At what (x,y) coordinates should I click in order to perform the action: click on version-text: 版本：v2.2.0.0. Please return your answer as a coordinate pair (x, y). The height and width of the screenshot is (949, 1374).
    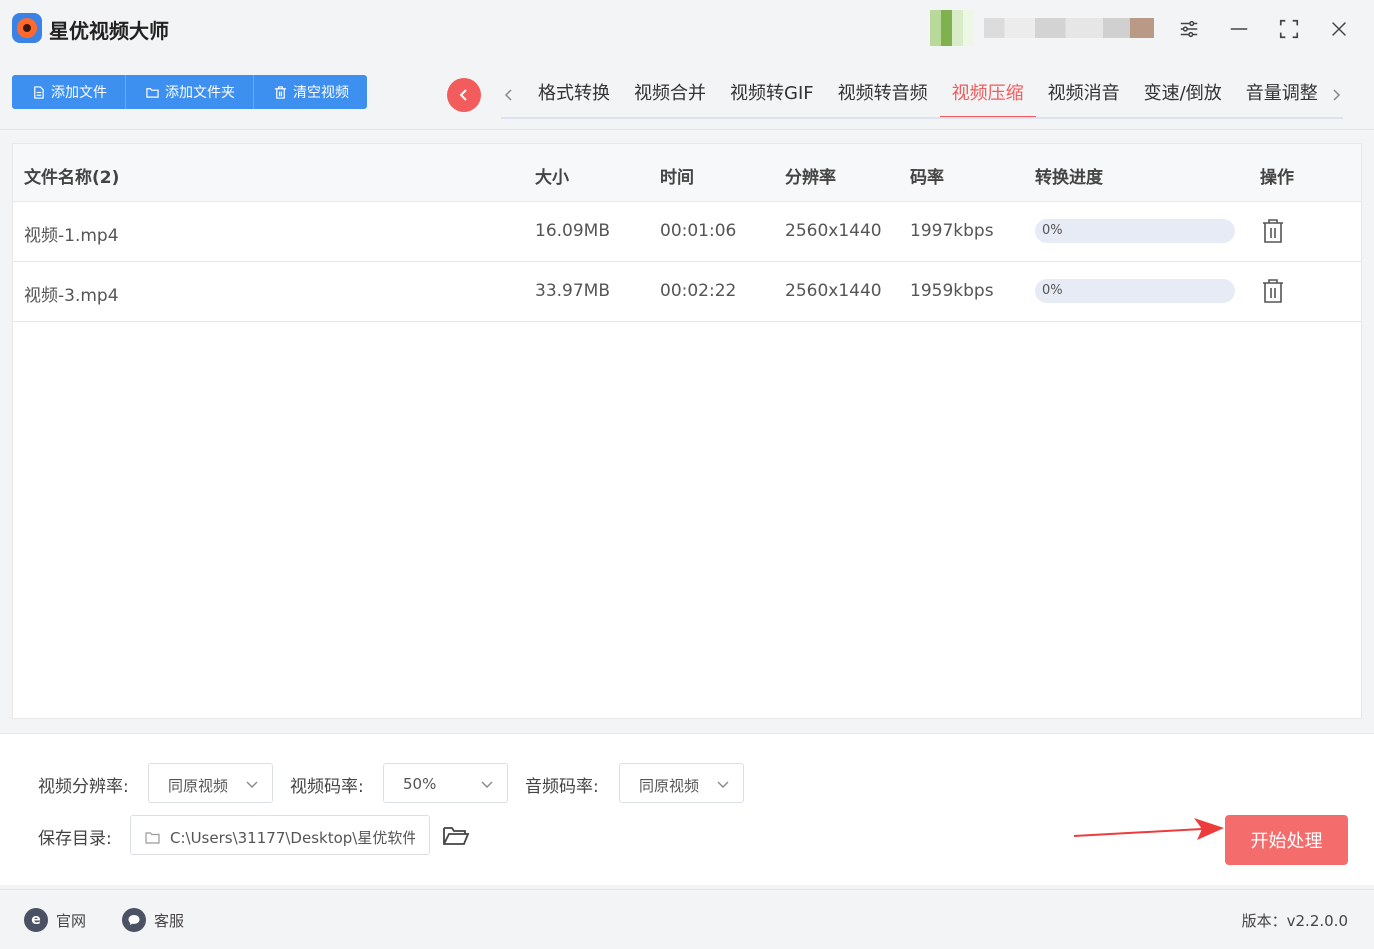
    Looking at the image, I should click on (1294, 921).